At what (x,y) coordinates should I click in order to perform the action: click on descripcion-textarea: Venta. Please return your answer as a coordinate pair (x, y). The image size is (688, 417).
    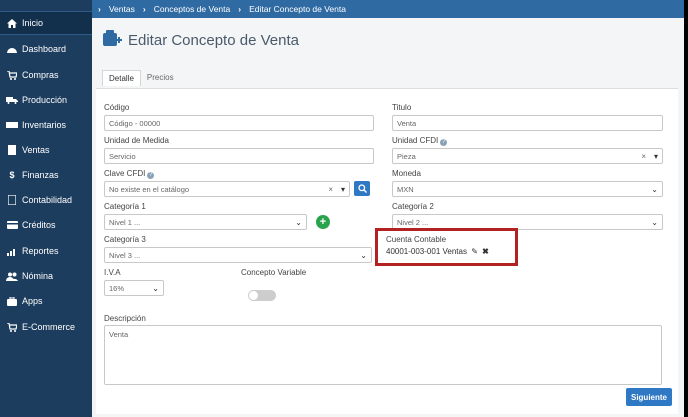
    Looking at the image, I should click on (383, 355).